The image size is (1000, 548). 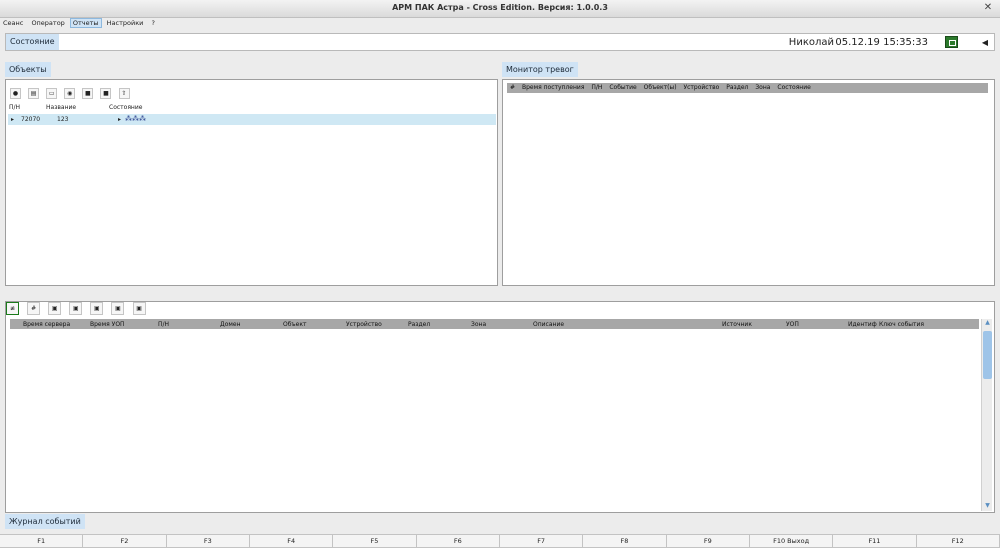 What do you see at coordinates (987, 355) in the screenshot?
I see `scroll-thumb` at bounding box center [987, 355].